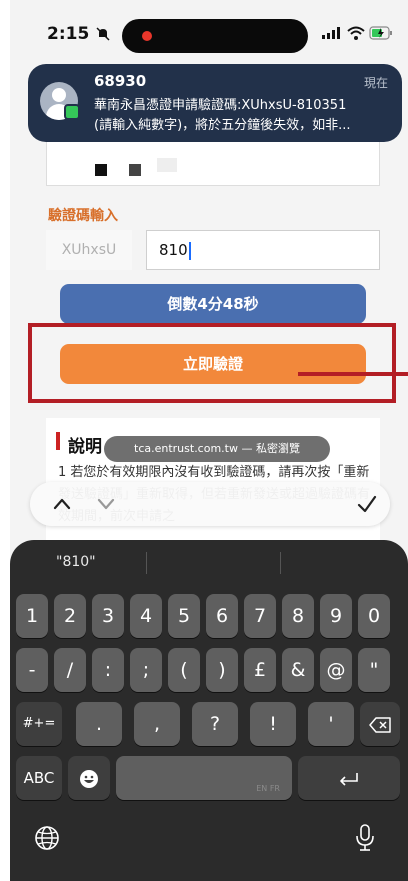  I want to click on page-margin, so click(5, 440).